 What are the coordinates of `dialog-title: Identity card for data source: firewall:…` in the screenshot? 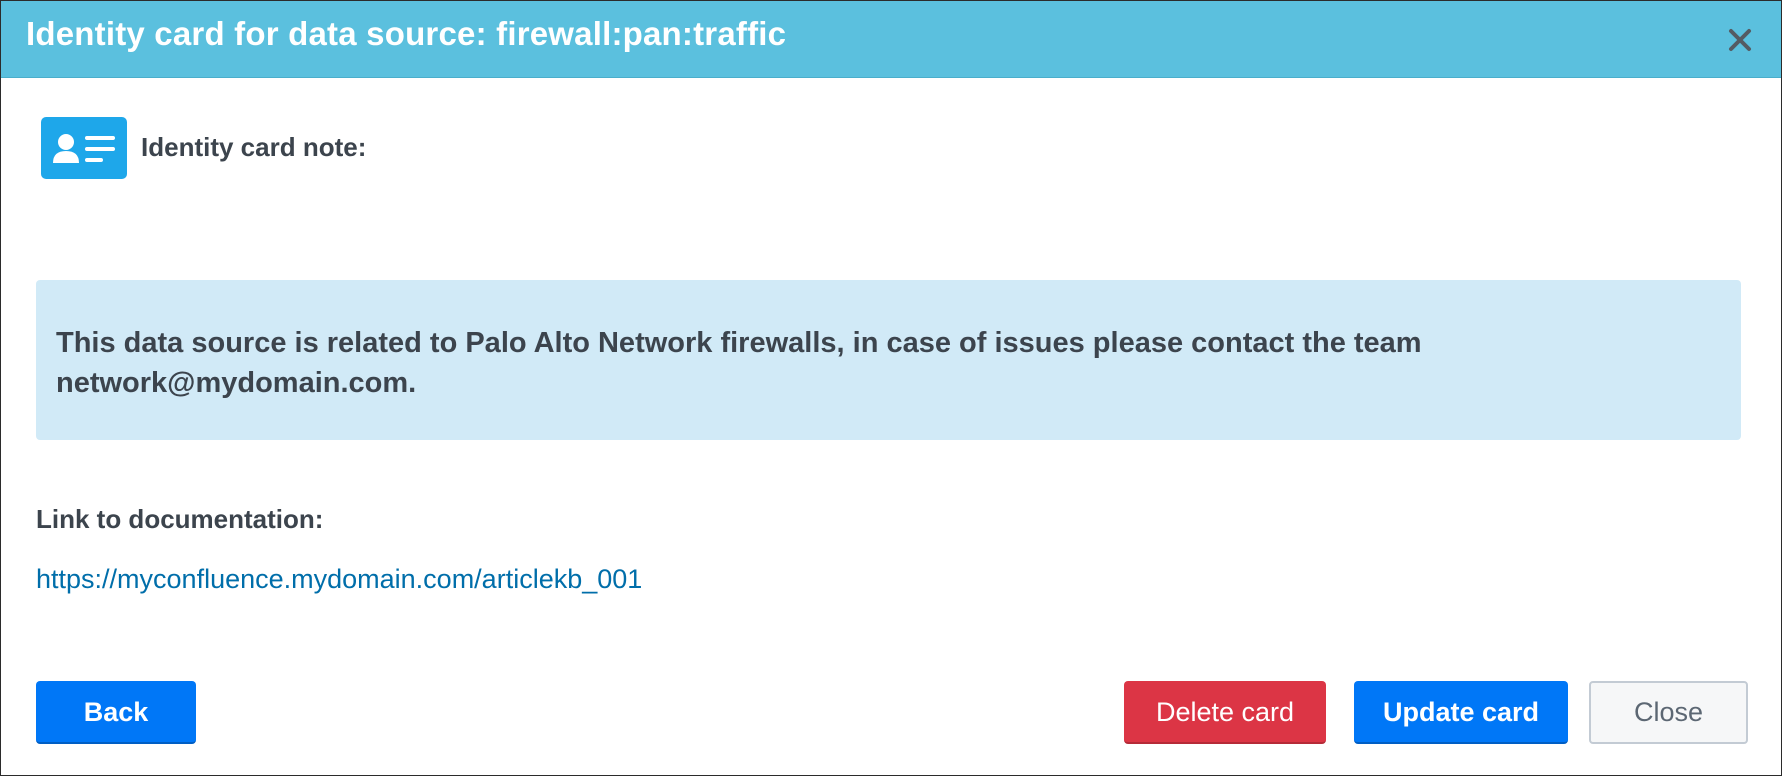 It's located at (406, 33).